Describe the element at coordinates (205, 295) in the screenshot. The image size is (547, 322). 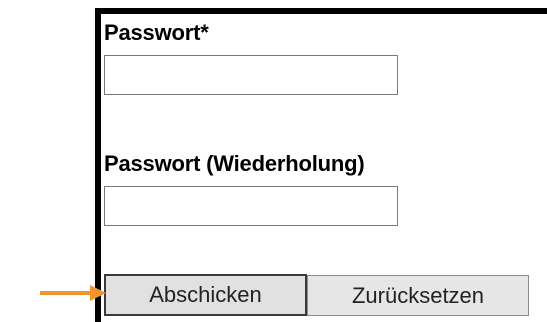
I see `submit-button: Abschicken` at that location.